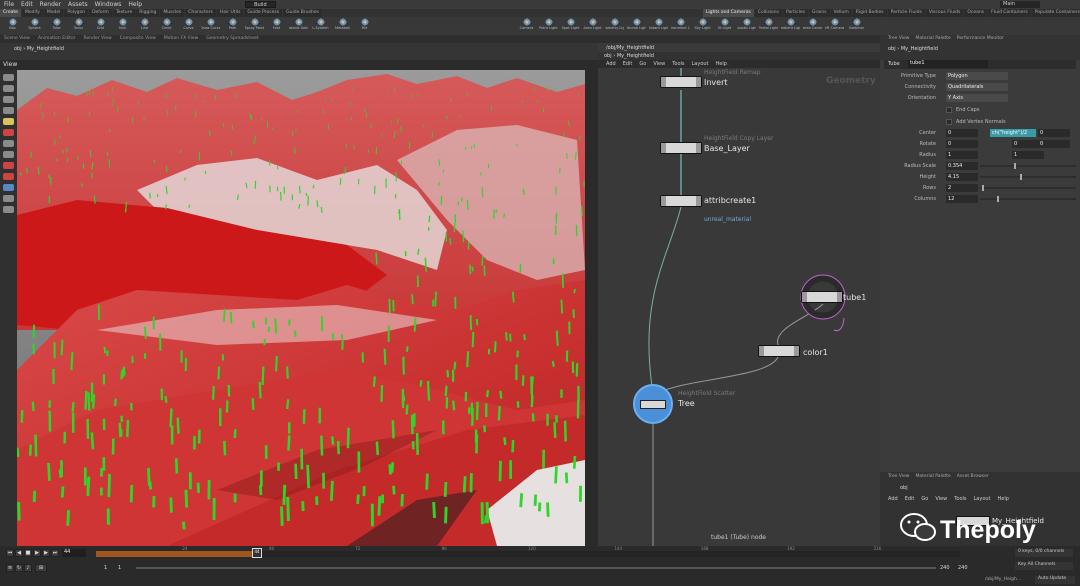 This screenshot has width=1080, height=586. What do you see at coordinates (210, 25) in the screenshot?
I see `shelf-tool: Draw Curve` at bounding box center [210, 25].